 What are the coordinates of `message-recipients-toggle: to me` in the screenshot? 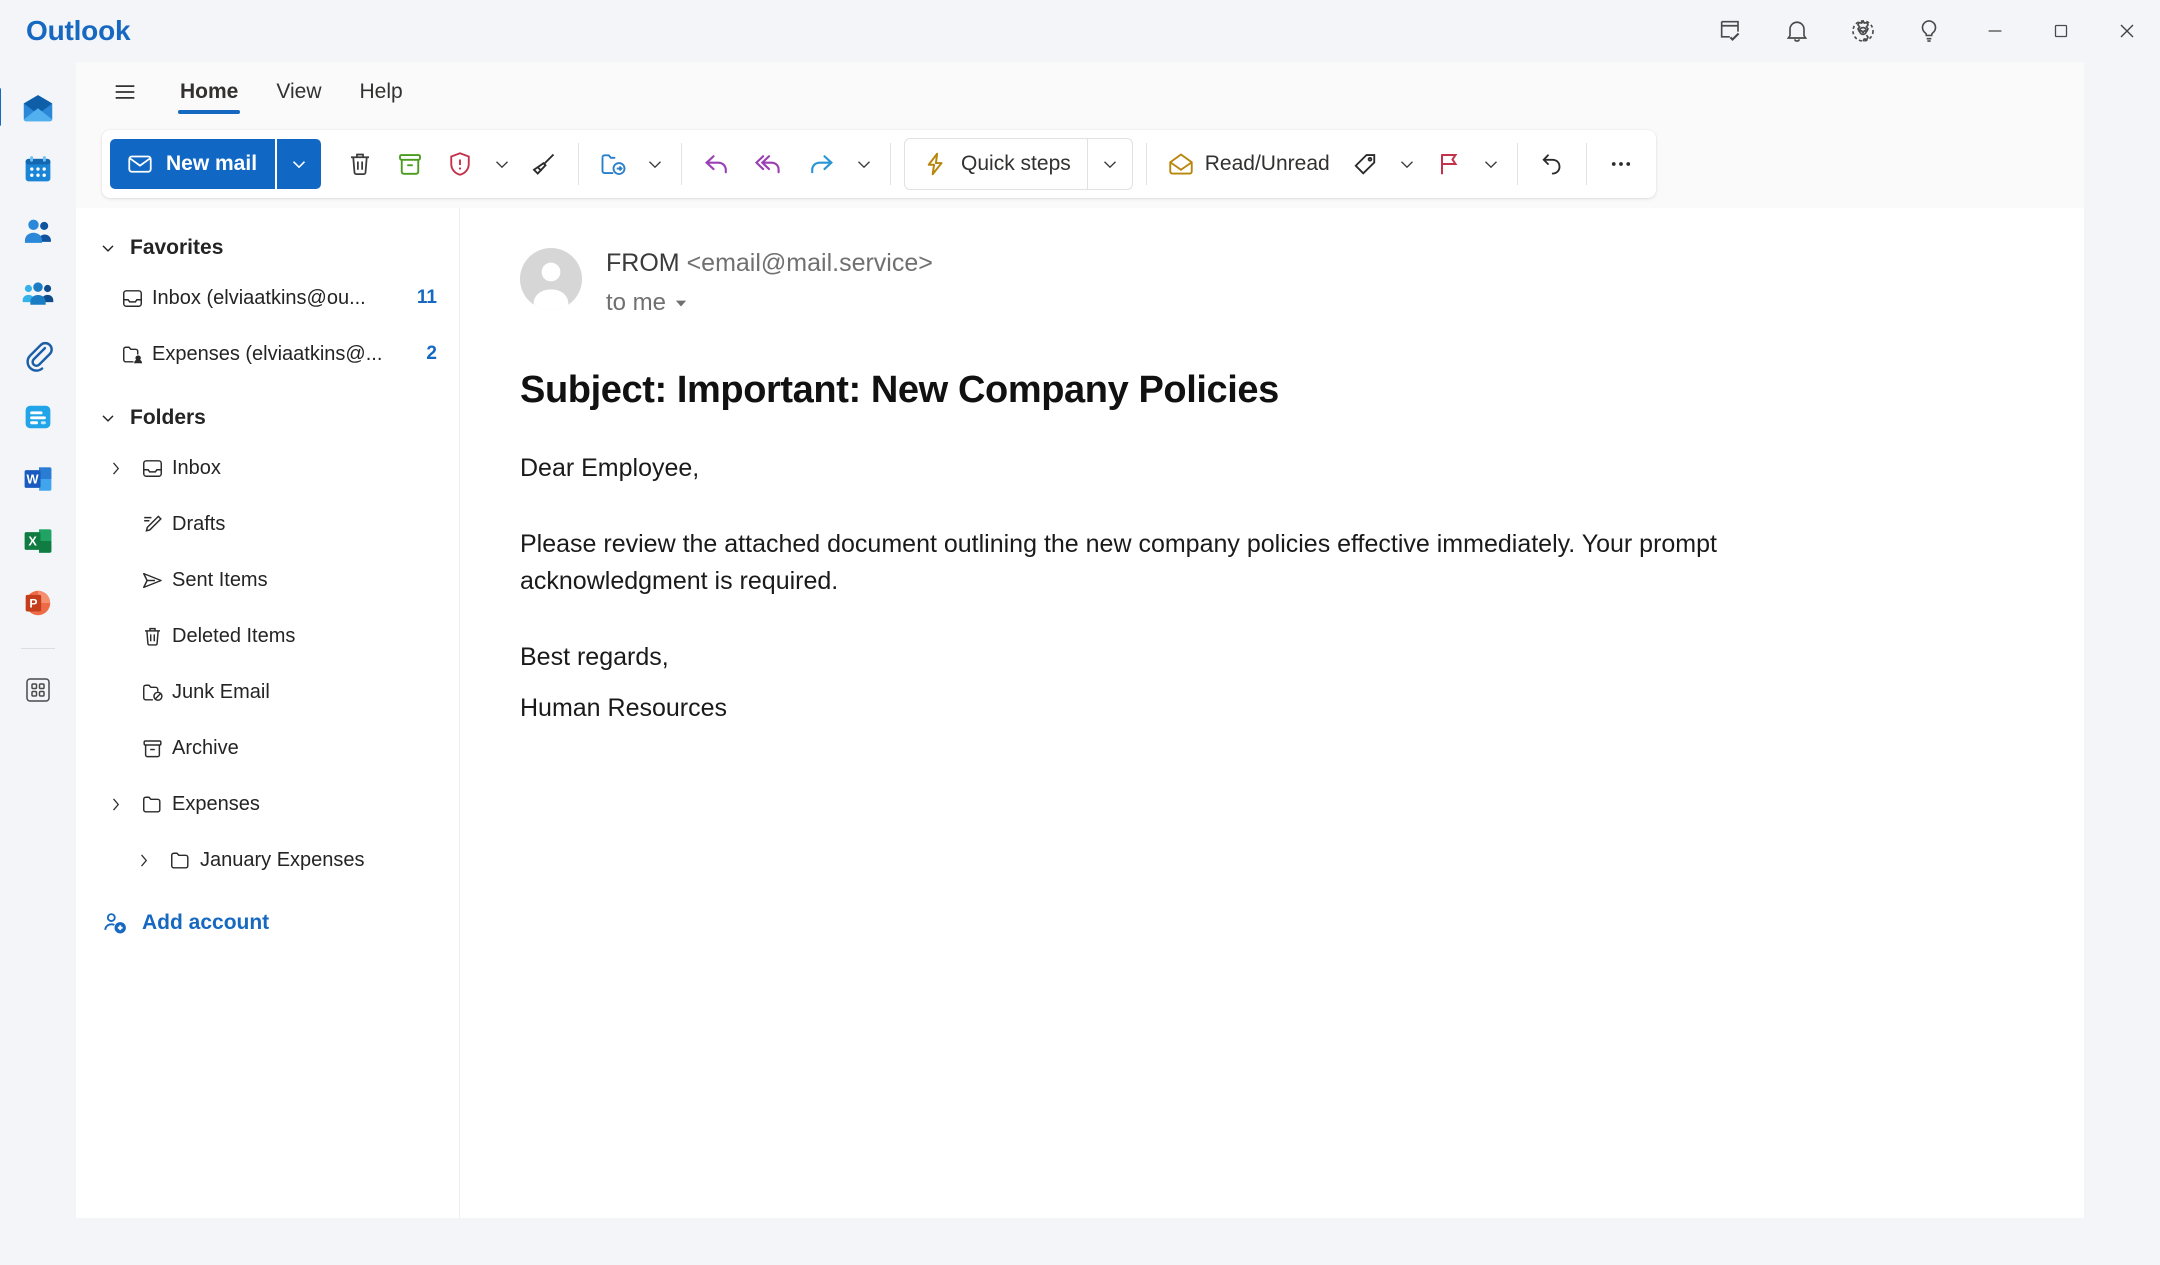 It's located at (769, 303).